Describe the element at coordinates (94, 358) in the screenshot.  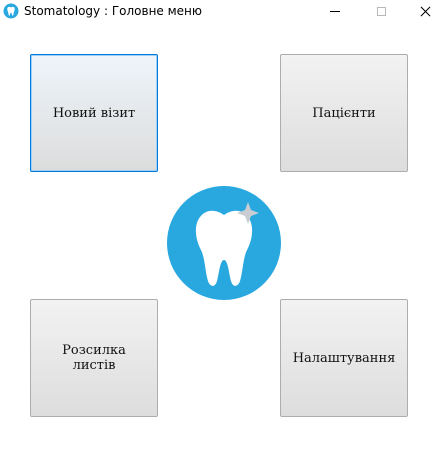
I see `mailing-button: Розсилка листів` at that location.